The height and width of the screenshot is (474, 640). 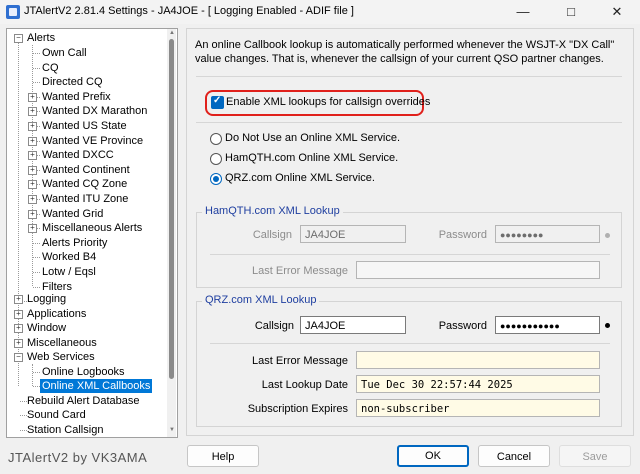 What do you see at coordinates (274, 326) in the screenshot?
I see `qrz-callsign-label: Callsign` at bounding box center [274, 326].